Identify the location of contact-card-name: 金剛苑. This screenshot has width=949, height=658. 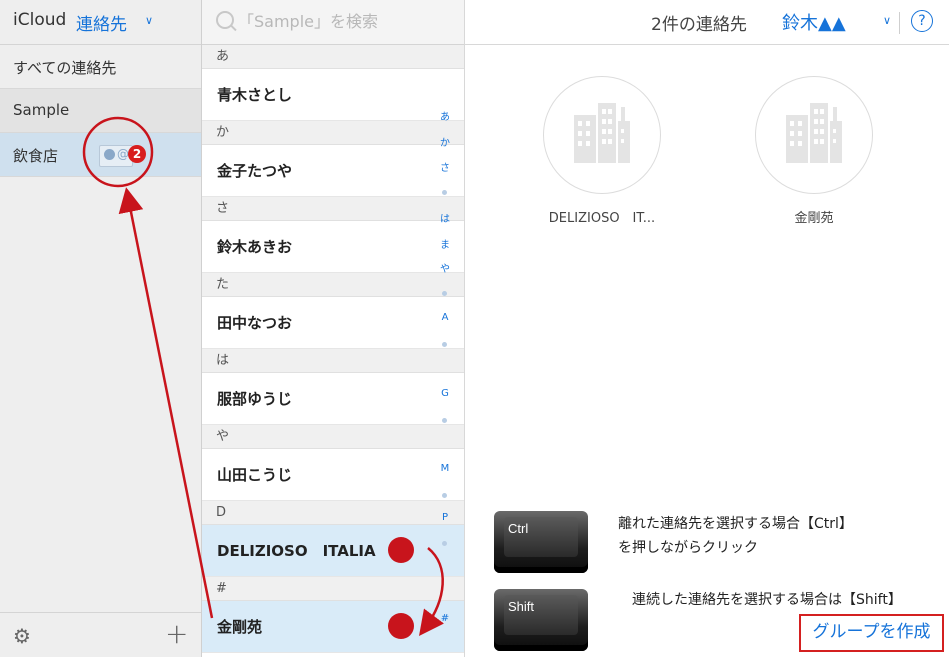
(814, 218).